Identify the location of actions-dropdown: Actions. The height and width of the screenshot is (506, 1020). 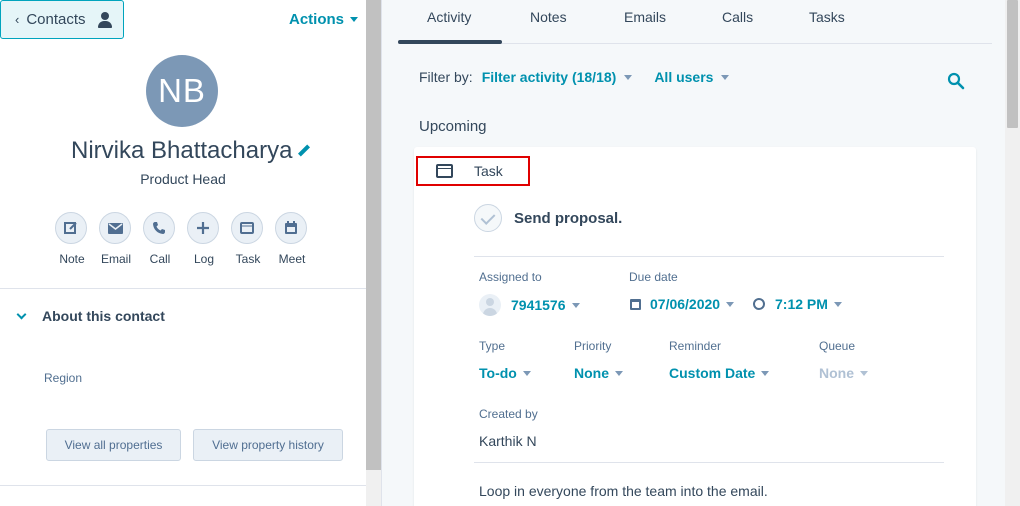
(324, 19).